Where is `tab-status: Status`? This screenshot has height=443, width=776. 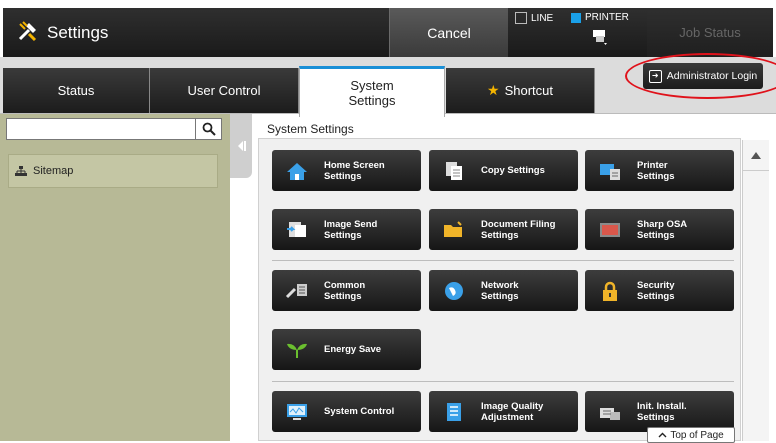
tab-status: Status is located at coordinates (76, 90).